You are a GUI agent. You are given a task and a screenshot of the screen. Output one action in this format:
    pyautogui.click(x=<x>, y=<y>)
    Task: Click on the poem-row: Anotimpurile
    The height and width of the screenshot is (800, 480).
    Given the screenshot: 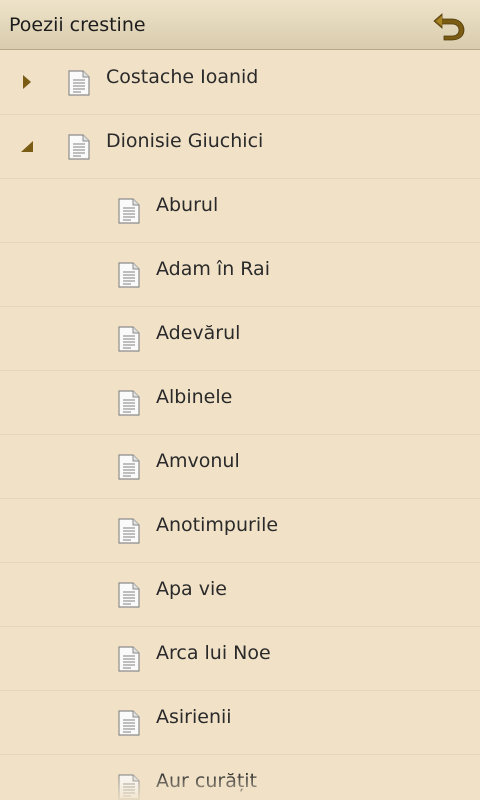 What is the action you would take?
    pyautogui.click(x=240, y=531)
    